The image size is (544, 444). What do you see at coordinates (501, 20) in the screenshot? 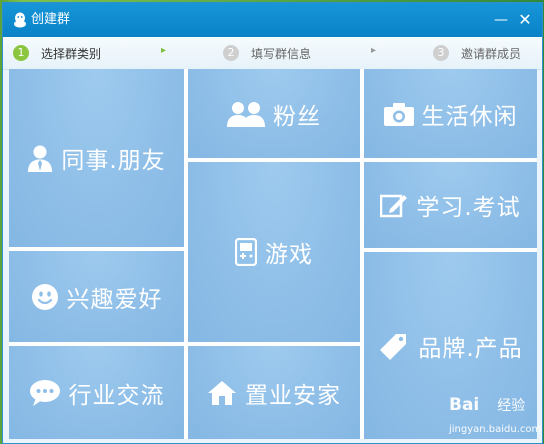
I see `minimize-button: —` at bounding box center [501, 20].